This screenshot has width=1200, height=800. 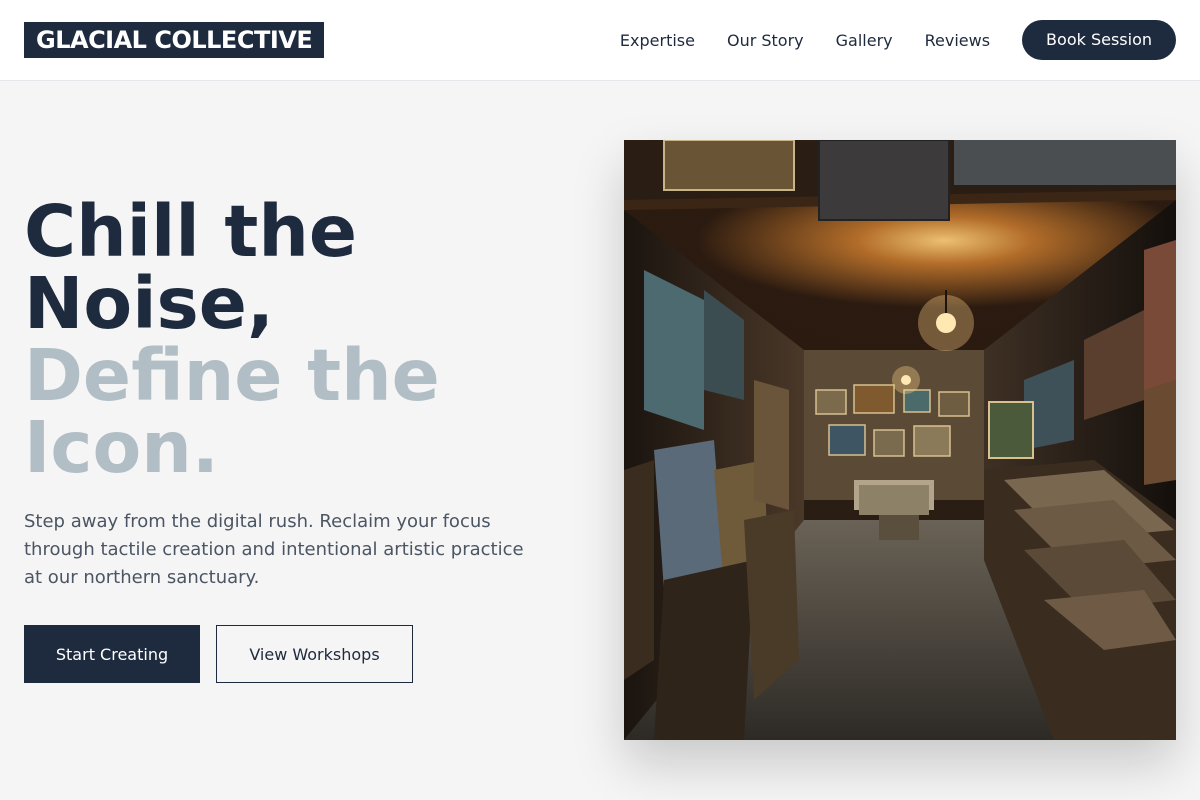 I want to click on hero-title-line-2: Noise,, so click(x=149, y=303).